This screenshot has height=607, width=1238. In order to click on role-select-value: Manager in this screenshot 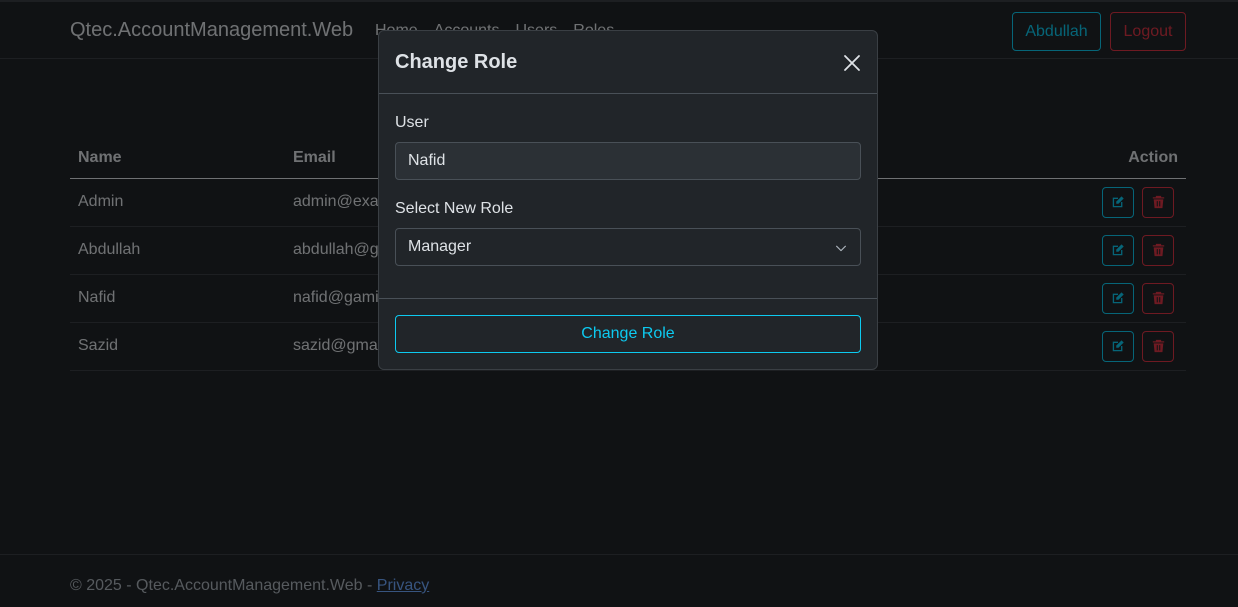, I will do `click(440, 246)`.